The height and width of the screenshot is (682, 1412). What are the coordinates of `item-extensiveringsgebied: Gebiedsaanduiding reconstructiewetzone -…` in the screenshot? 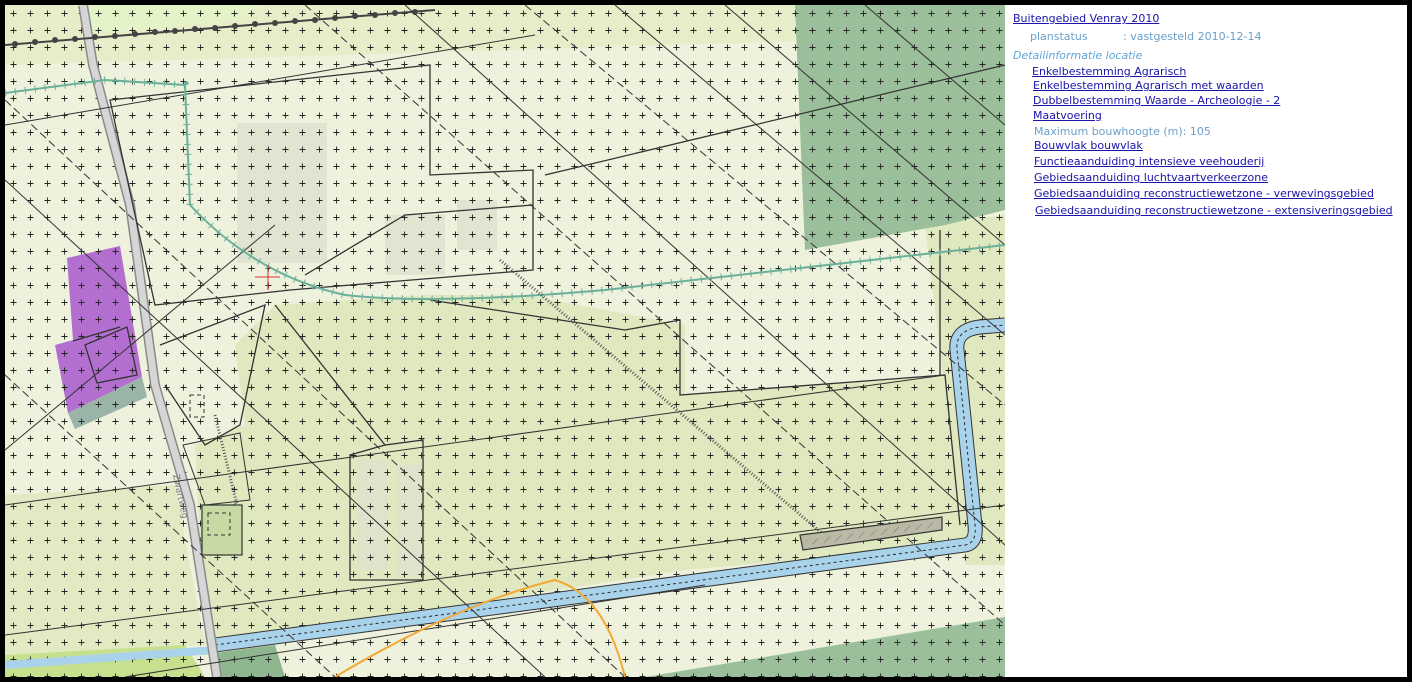 It's located at (1214, 211).